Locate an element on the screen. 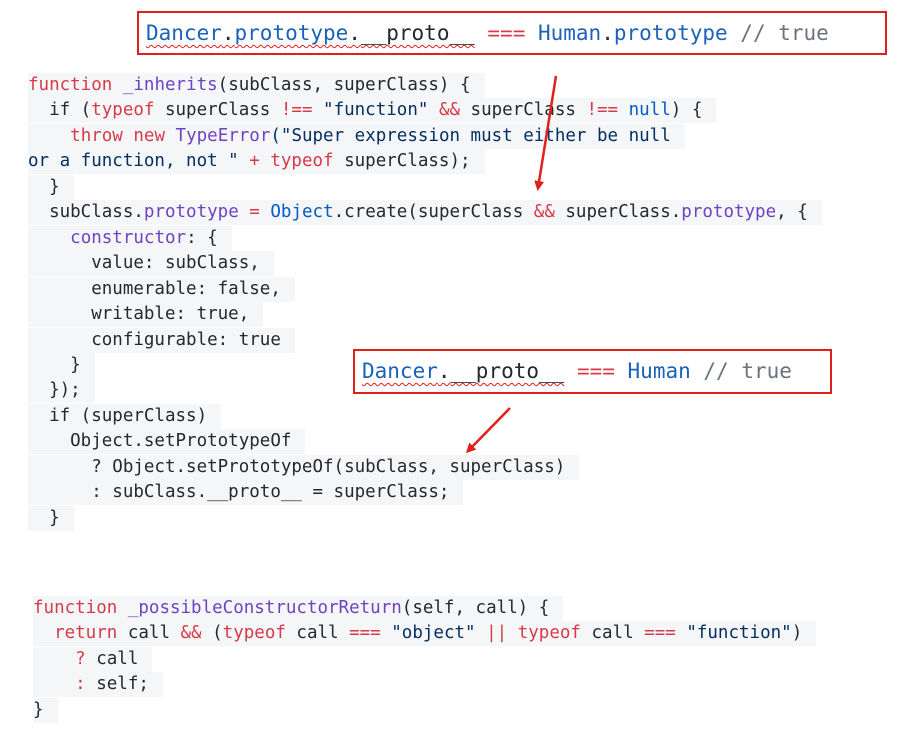  callout-code-proto: Dancer.__proto__ === Human // true is located at coordinates (577, 371).